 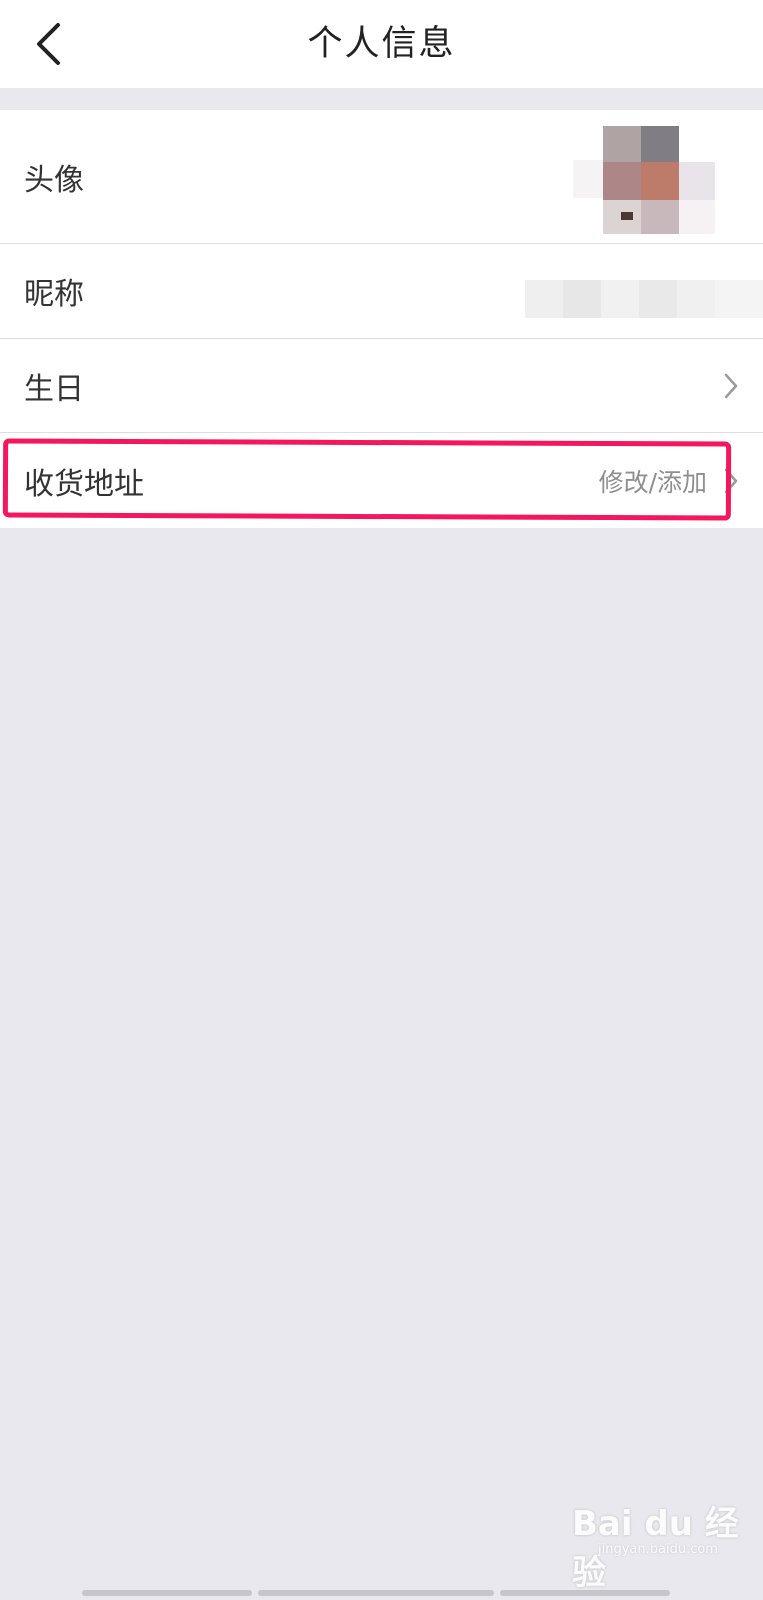 What do you see at coordinates (54, 180) in the screenshot?
I see `row-label-avatar: 头像` at bounding box center [54, 180].